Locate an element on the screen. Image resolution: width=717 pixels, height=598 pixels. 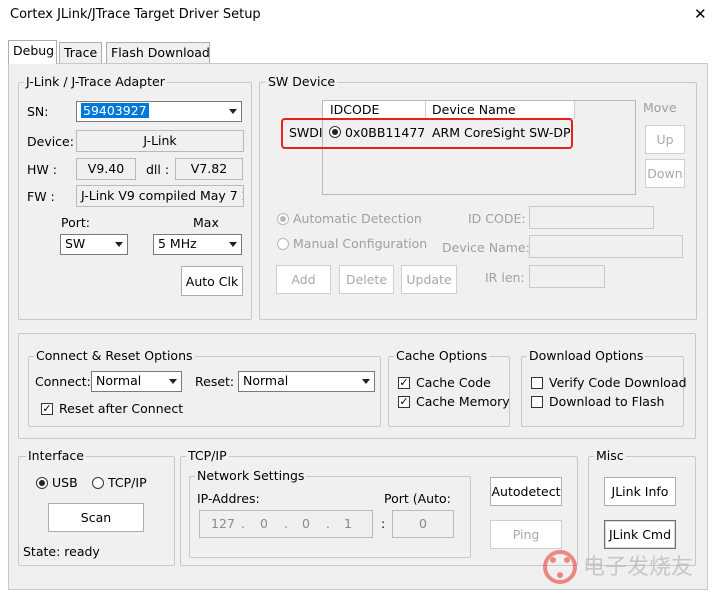
misc-title: Misc is located at coordinates (610, 455).